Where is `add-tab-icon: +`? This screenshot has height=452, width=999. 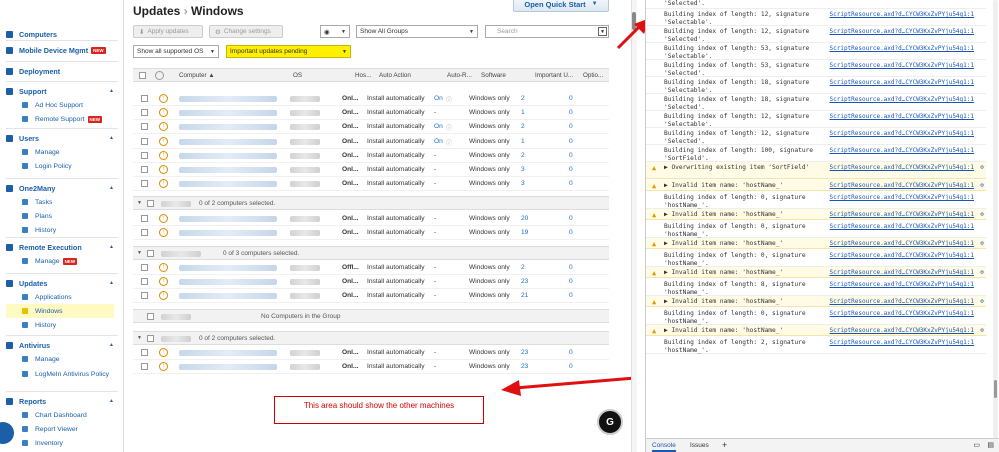
add-tab-icon: + is located at coordinates (724, 445).